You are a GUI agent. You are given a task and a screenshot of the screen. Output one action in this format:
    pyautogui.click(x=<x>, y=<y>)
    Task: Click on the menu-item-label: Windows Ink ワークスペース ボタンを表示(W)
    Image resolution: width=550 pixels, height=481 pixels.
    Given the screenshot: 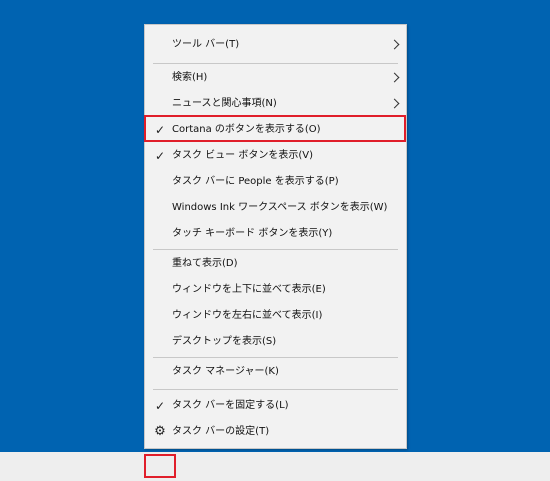 What is the action you would take?
    pyautogui.click(x=280, y=207)
    